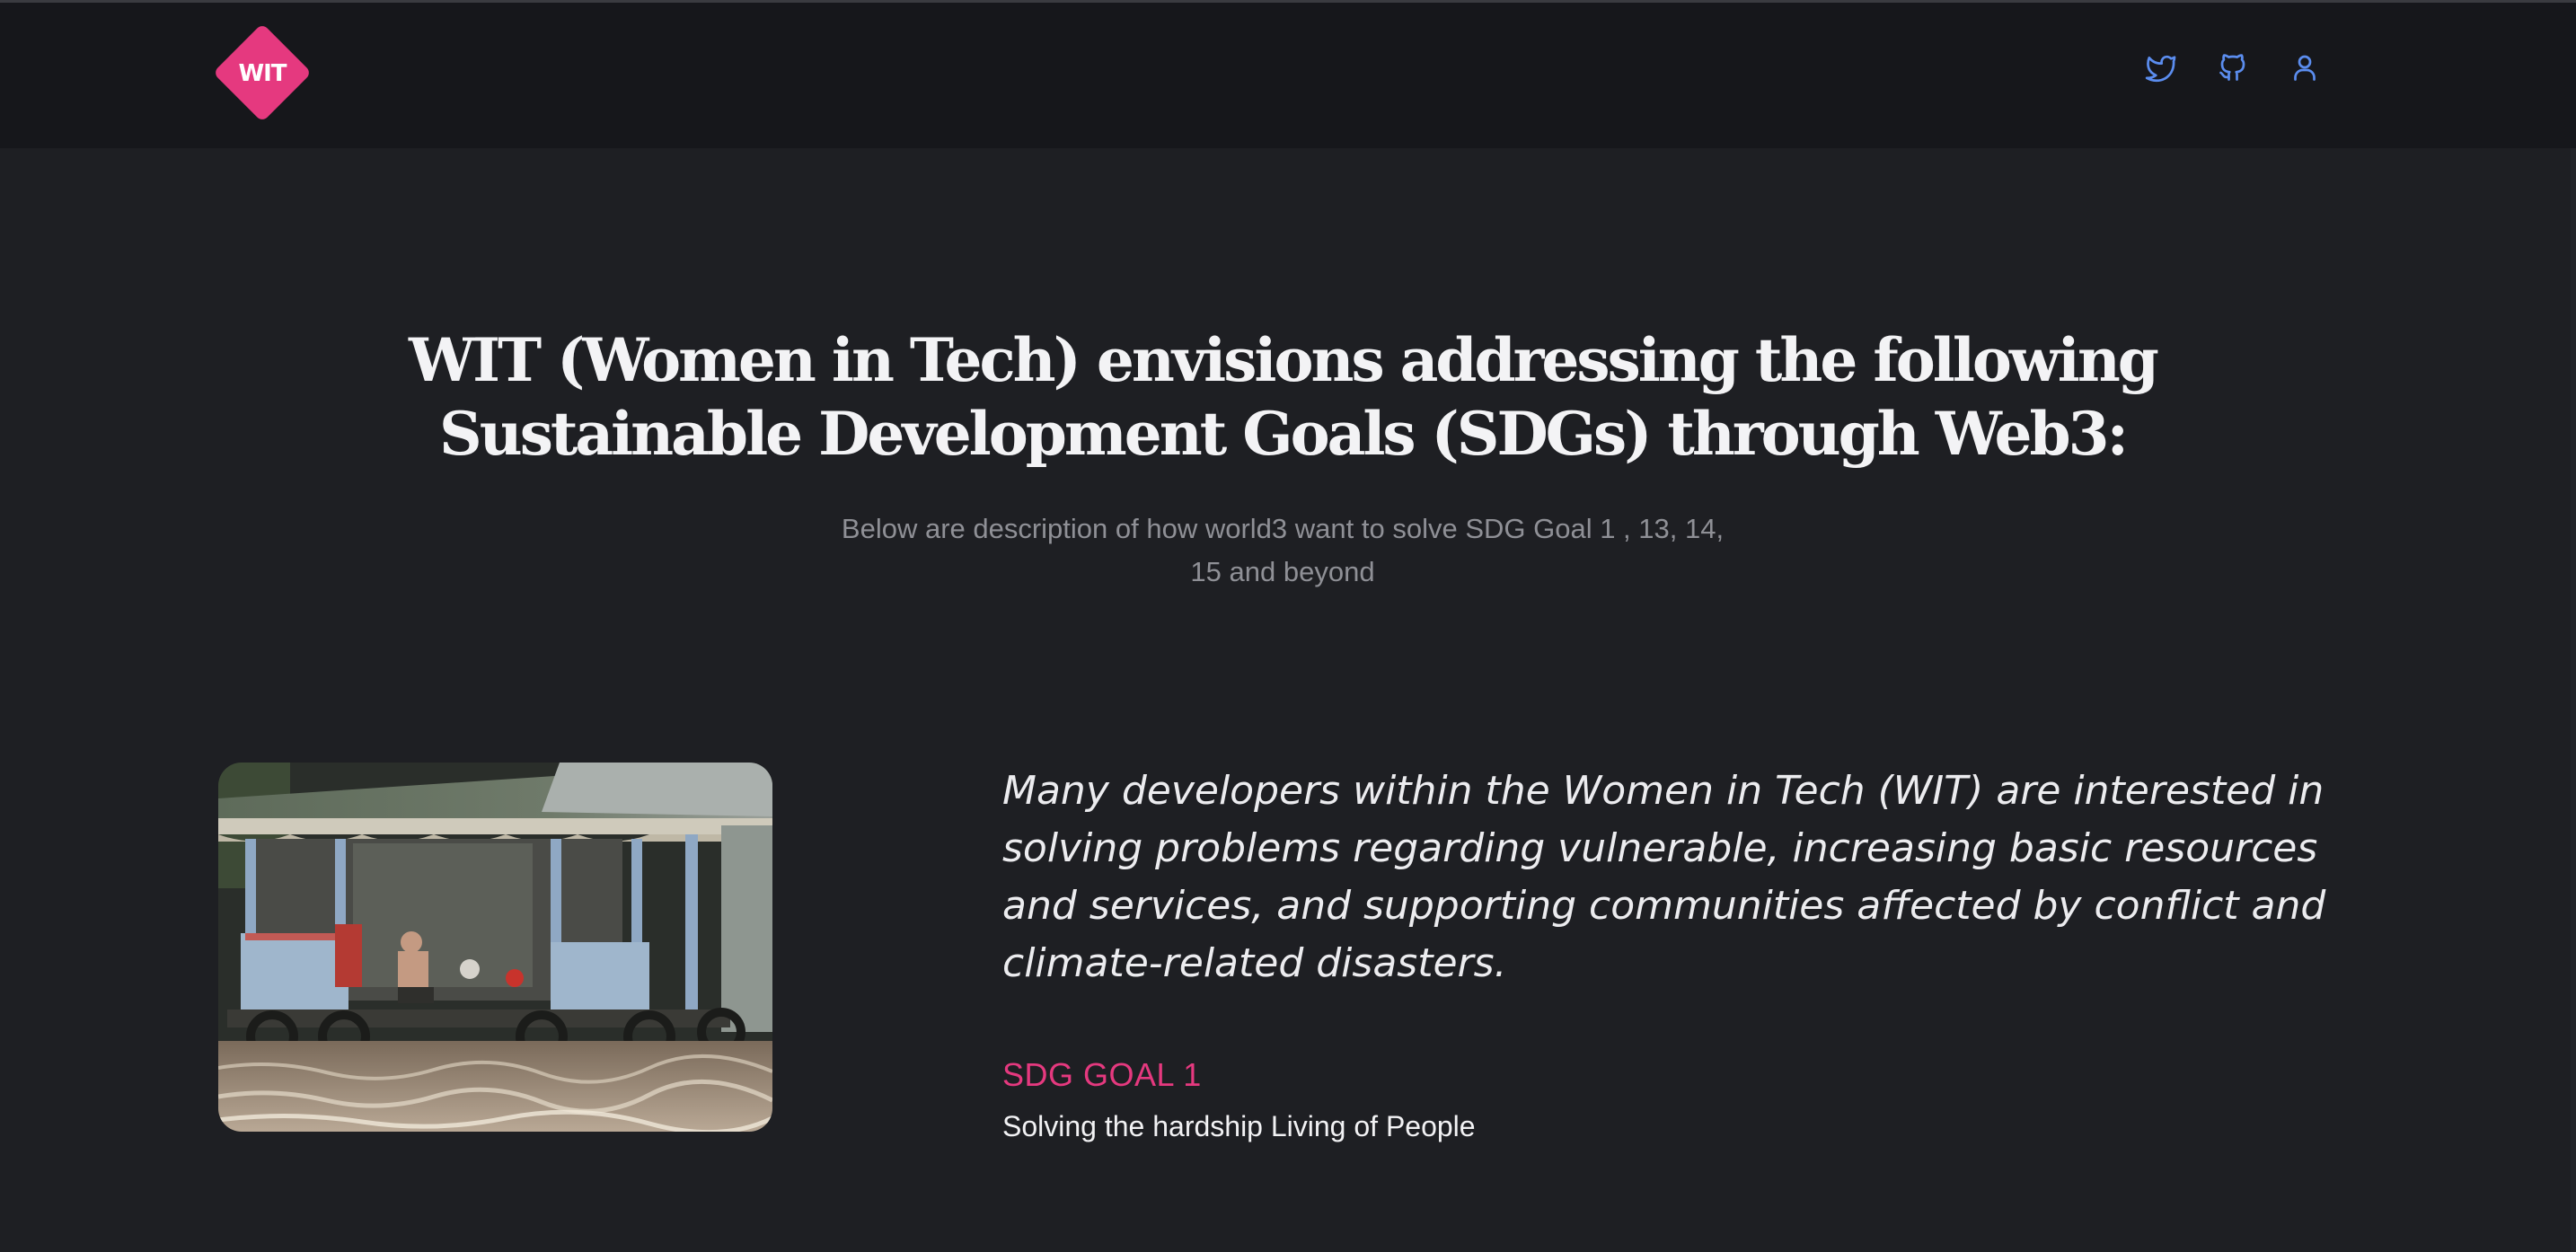 The width and height of the screenshot is (2576, 1252). Describe the element at coordinates (1239, 1126) in the screenshot. I see `sdg-goal-description: Solving the hardship Living of People` at that location.